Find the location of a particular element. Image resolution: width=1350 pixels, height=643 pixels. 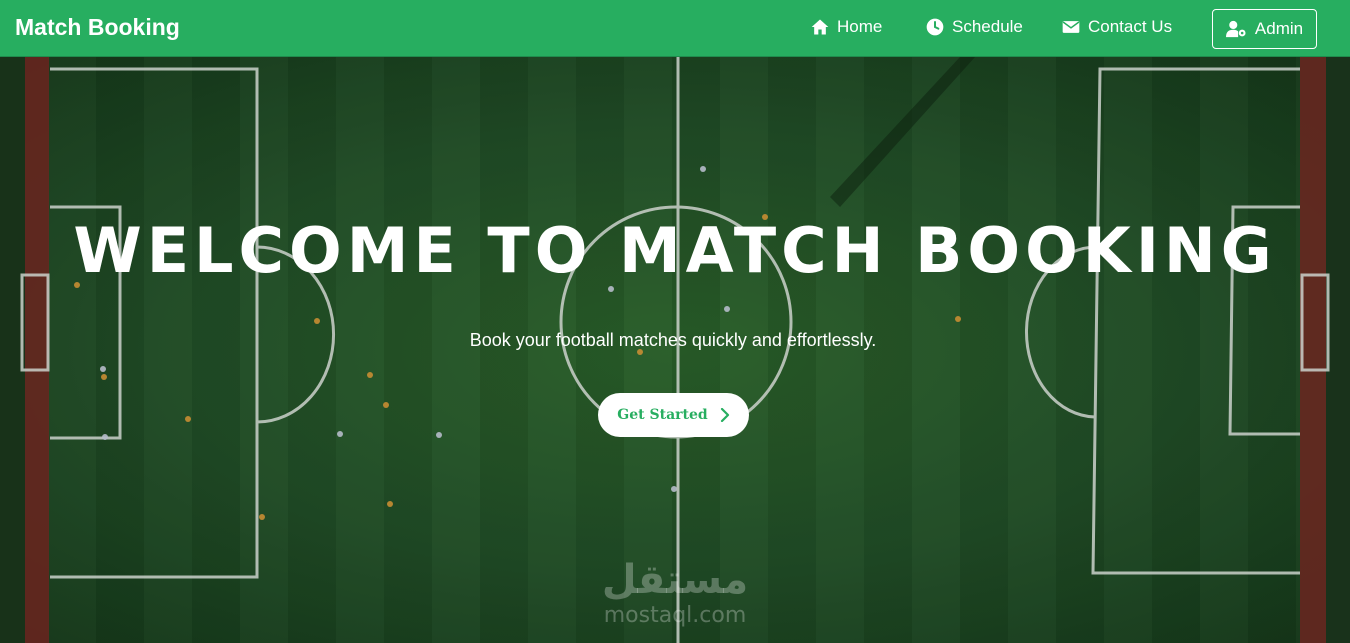

clock-icon is located at coordinates (935, 27).